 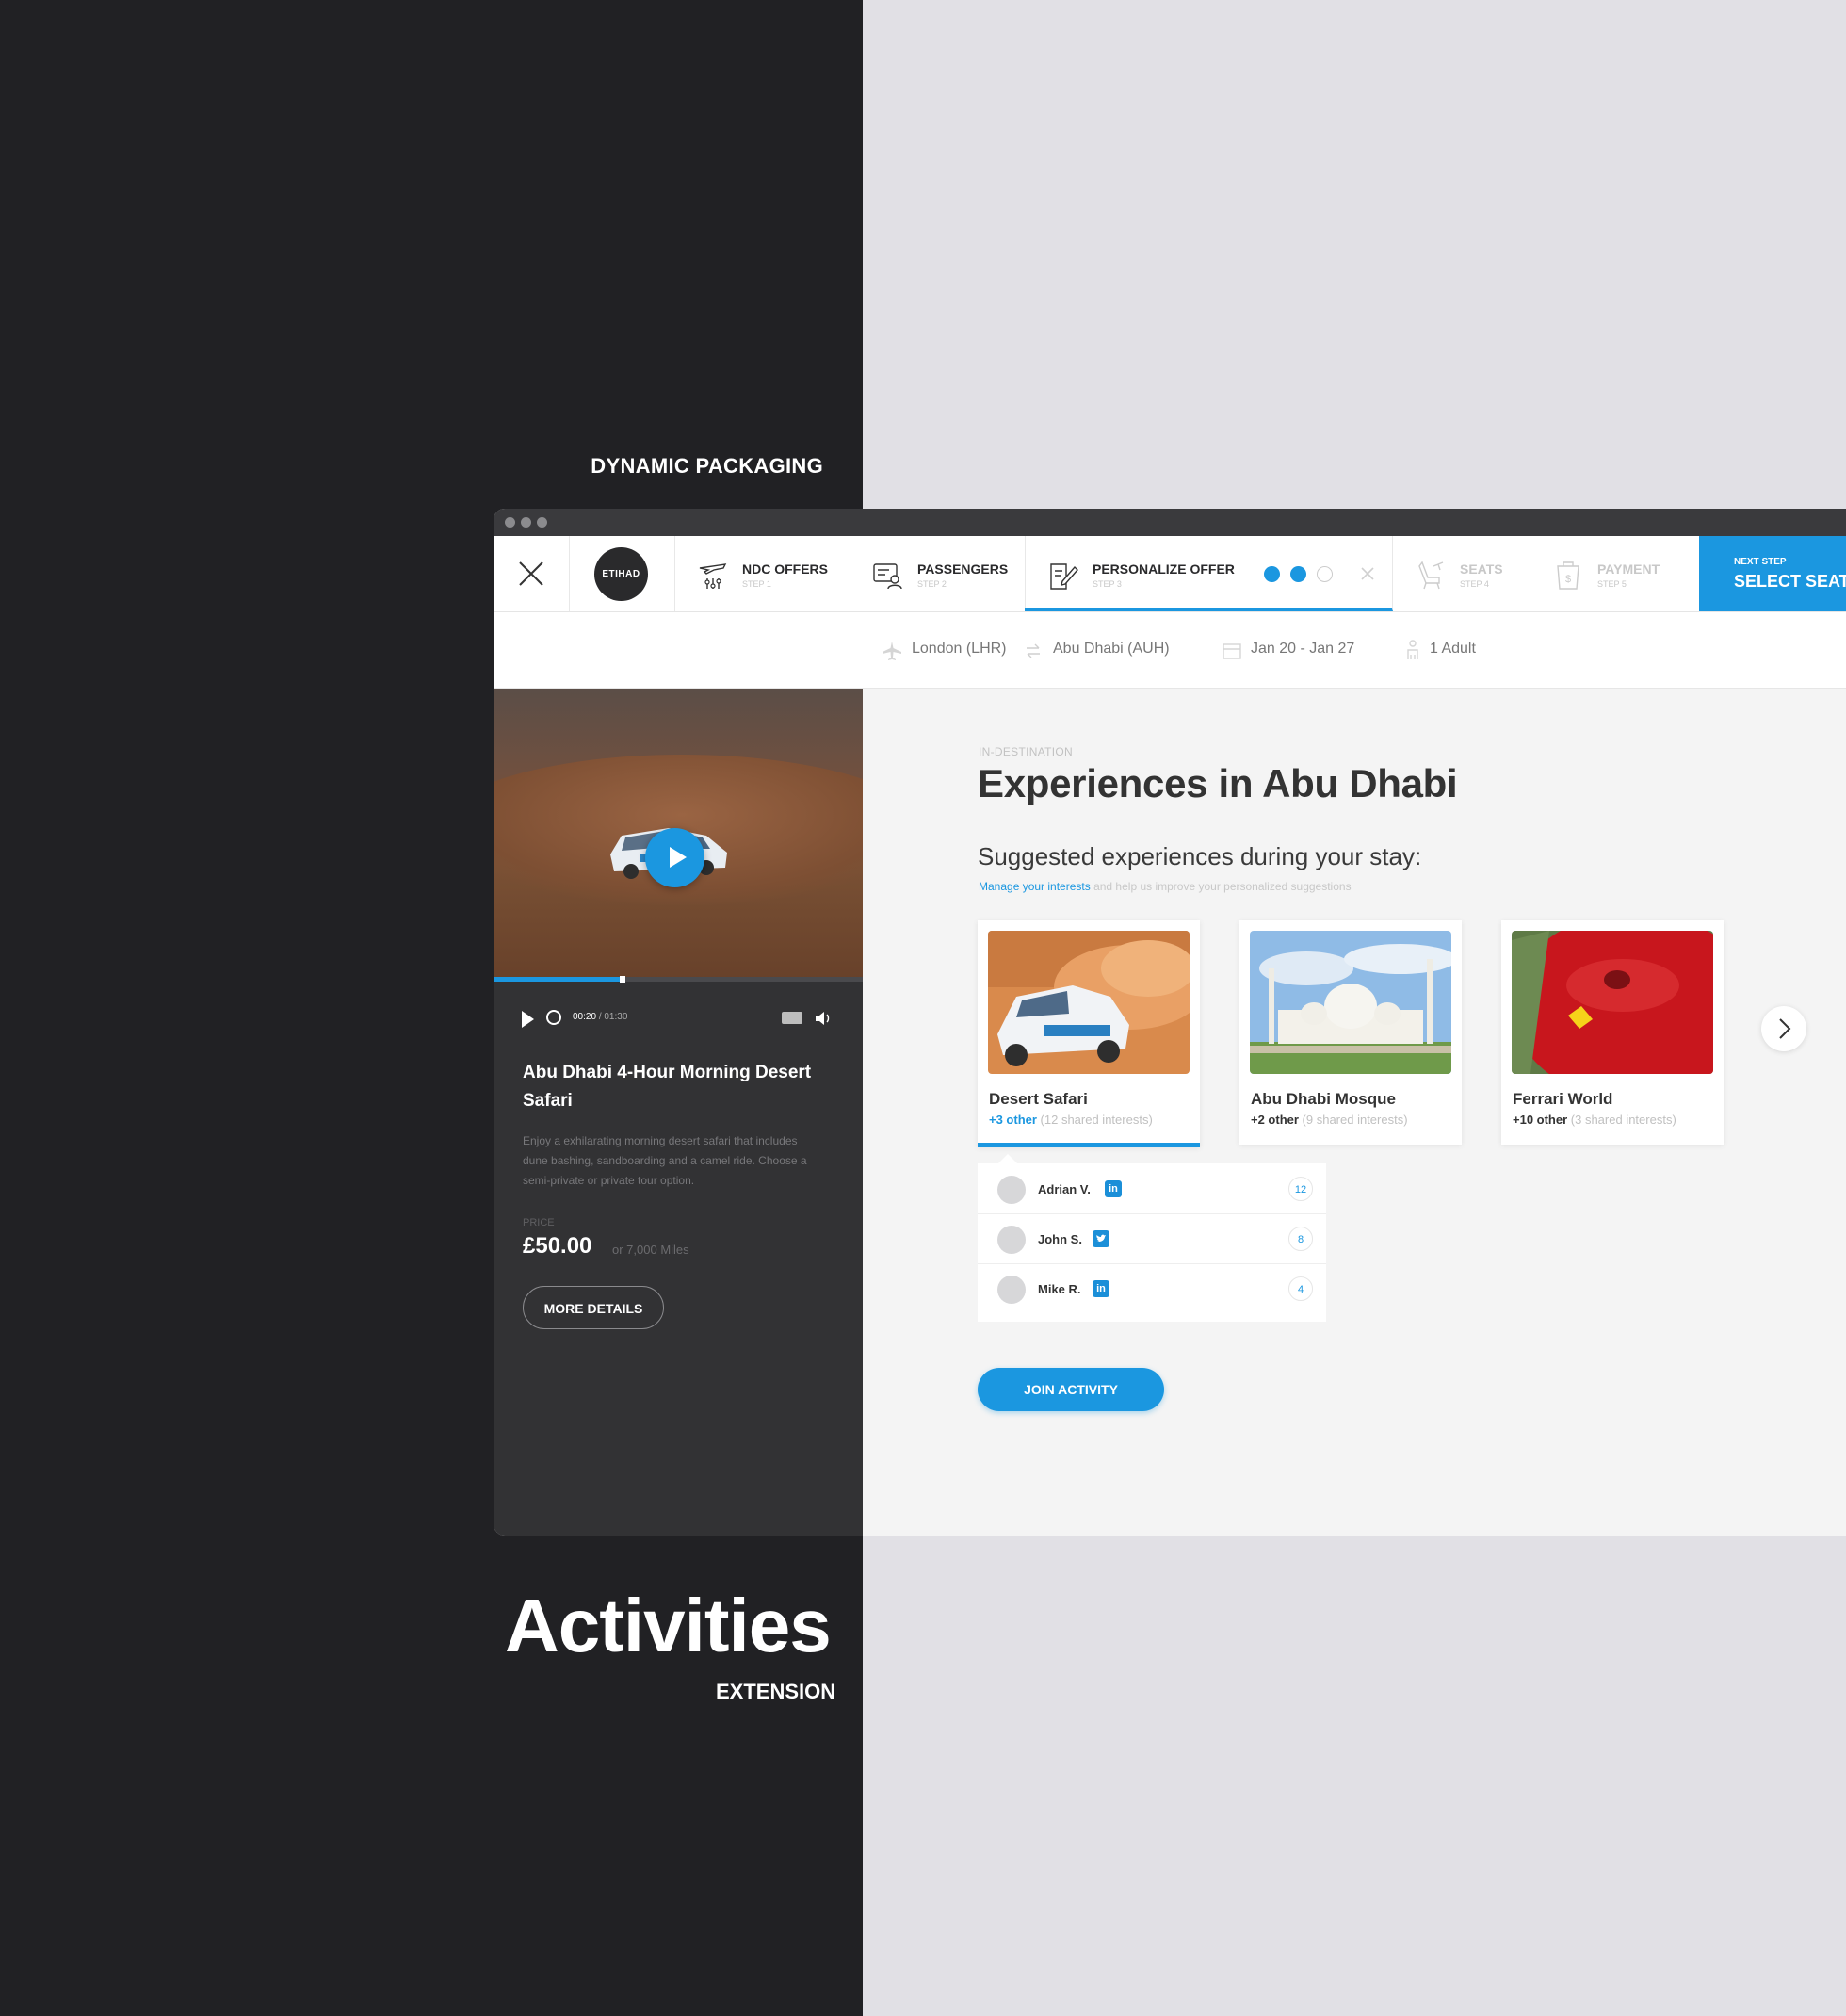 I want to click on card-meta: +3 other (12 shared interests), so click(x=1071, y=1120).